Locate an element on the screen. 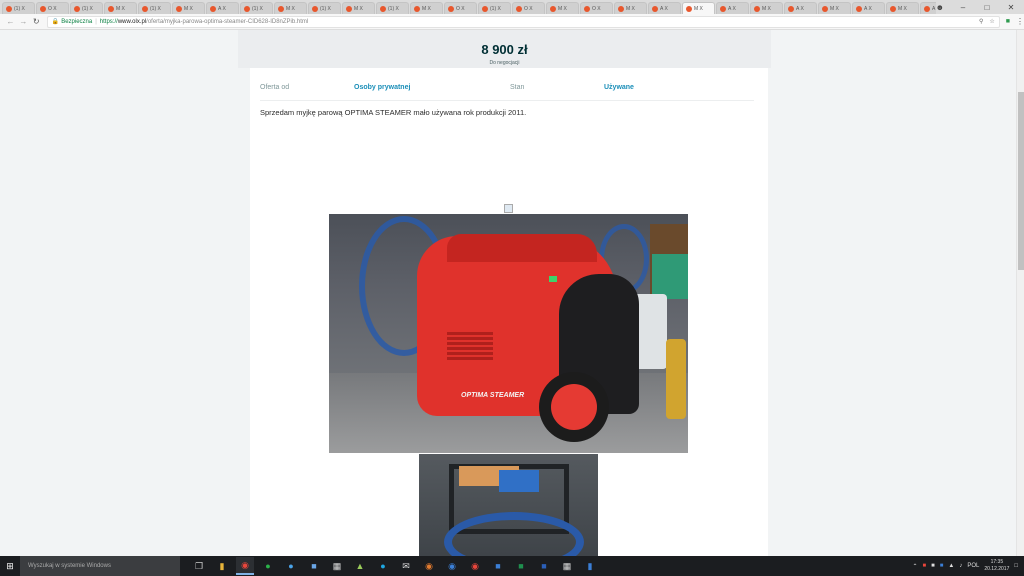 Image resolution: width=1024 pixels, height=576 pixels. minimize-button: – is located at coordinates (963, 7).